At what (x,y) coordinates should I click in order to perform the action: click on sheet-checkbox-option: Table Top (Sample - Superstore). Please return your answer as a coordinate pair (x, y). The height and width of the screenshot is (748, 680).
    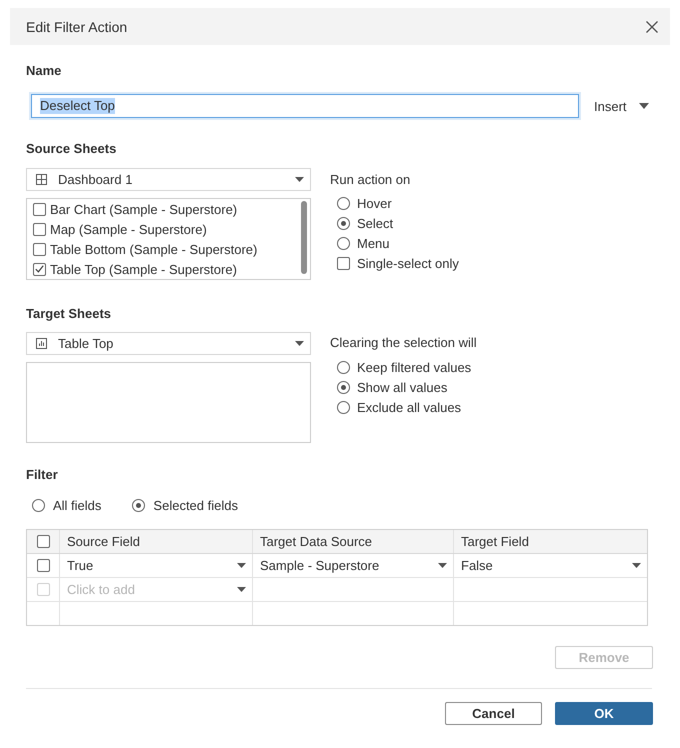
    Looking at the image, I should click on (171, 269).